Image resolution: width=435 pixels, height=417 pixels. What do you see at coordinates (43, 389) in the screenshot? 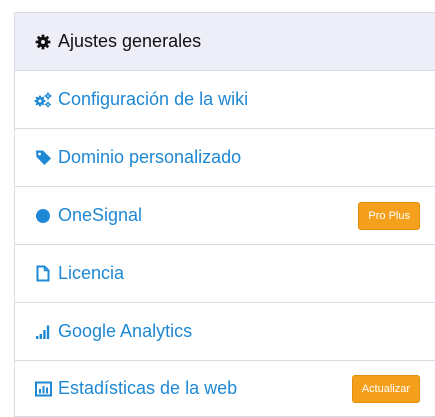
I see `bar-chart-icon` at bounding box center [43, 389].